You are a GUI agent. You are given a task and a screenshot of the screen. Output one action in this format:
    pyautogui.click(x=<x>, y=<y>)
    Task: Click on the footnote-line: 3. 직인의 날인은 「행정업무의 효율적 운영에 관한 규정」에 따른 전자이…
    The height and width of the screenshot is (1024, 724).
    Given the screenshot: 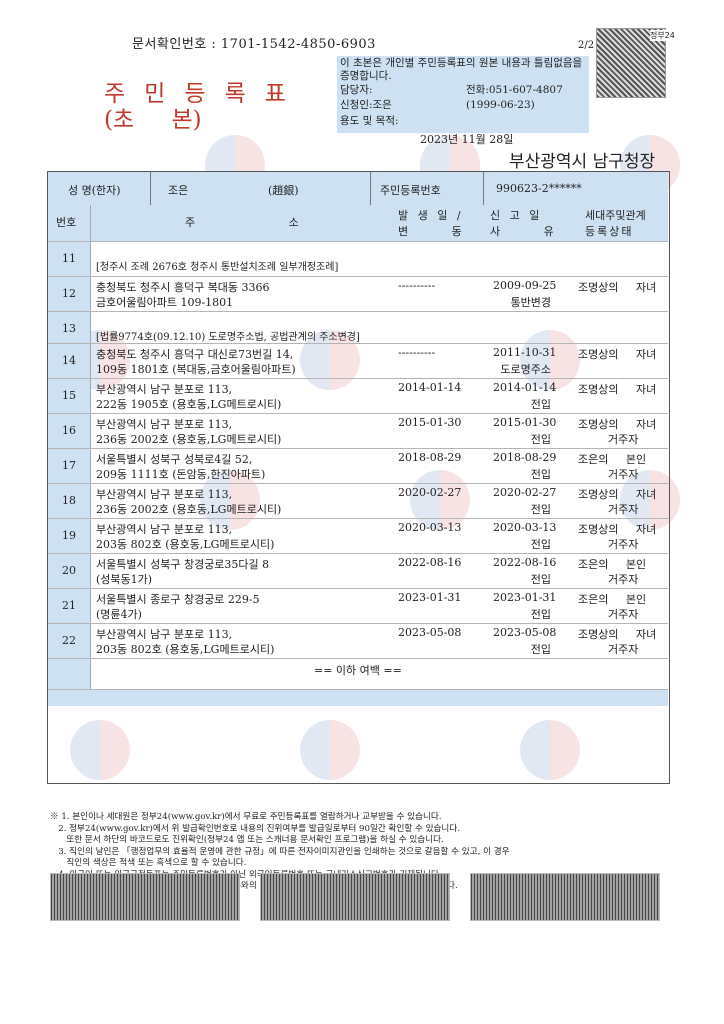 What is the action you would take?
    pyautogui.click(x=280, y=851)
    